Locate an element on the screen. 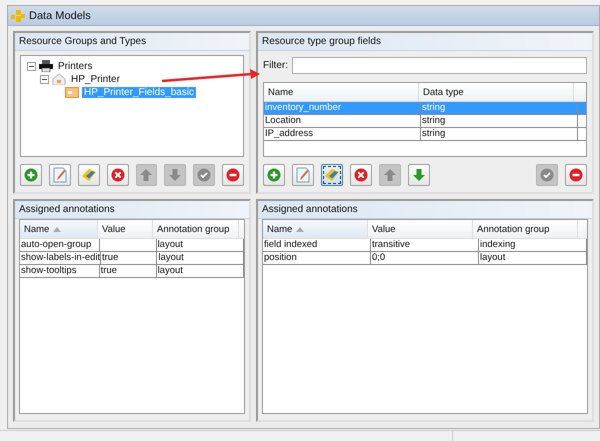 The height and width of the screenshot is (441, 600). tree-item: HP_Printer is located at coordinates (95, 79).